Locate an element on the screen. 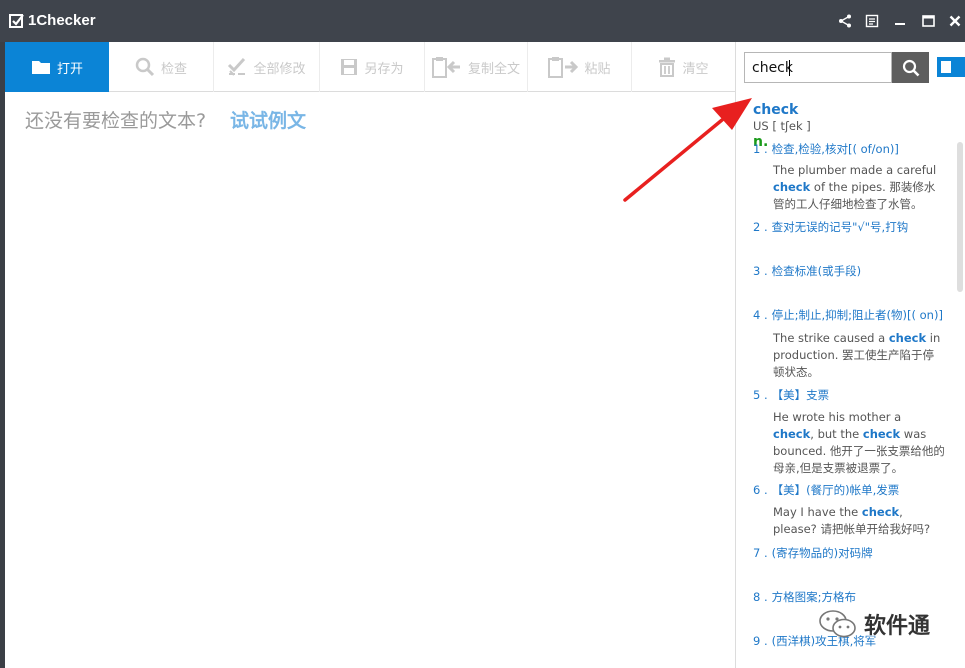 The height and width of the screenshot is (668, 965). search-box is located at coordinates (818, 67).